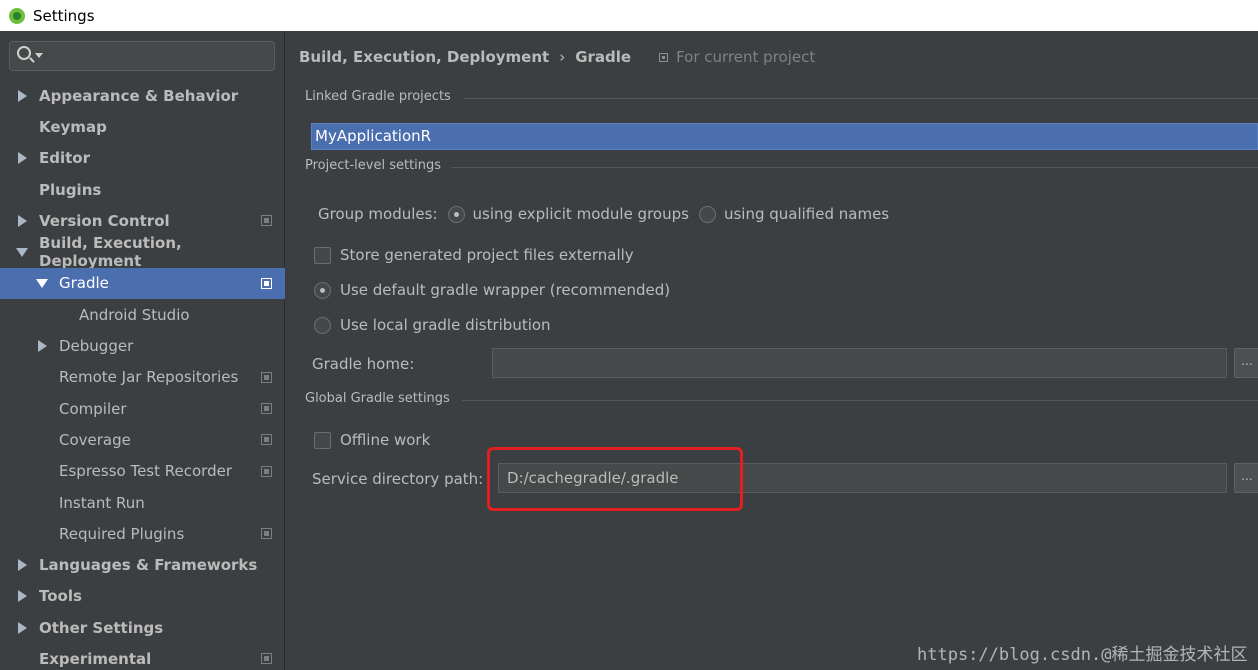  Describe the element at coordinates (145, 471) in the screenshot. I see `sidebar-item-label: Espresso Test Recorder` at that location.